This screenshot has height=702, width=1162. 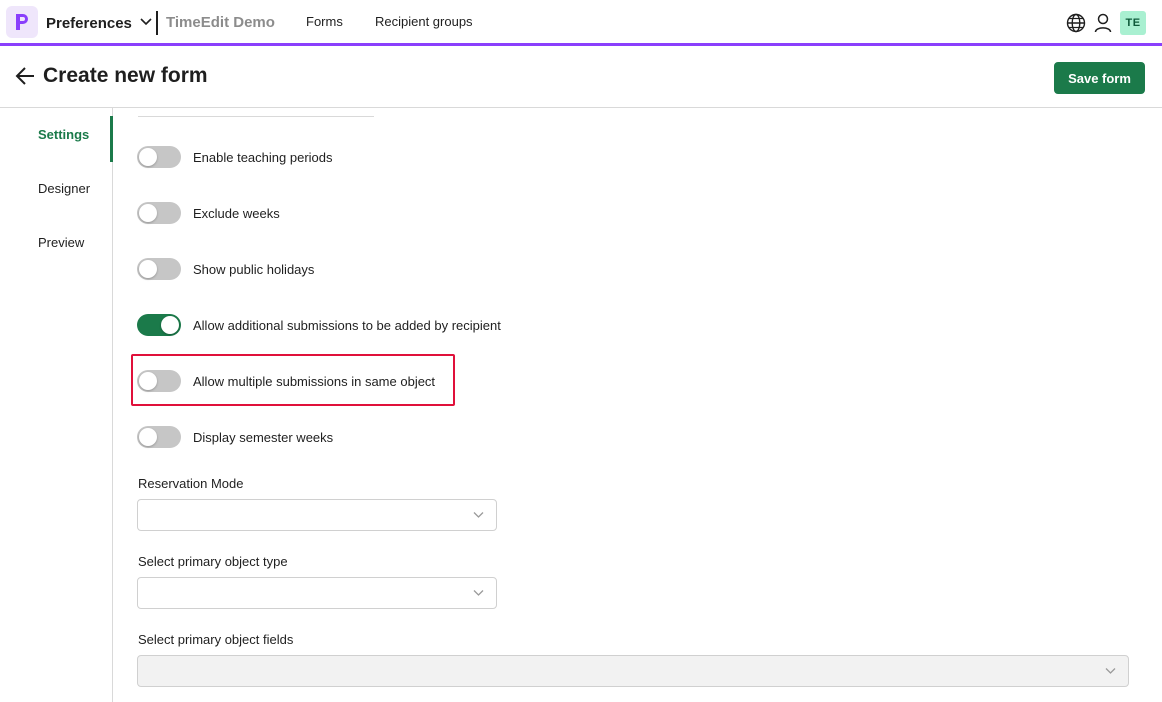 I want to click on reservation-mode-select, so click(x=317, y=515).